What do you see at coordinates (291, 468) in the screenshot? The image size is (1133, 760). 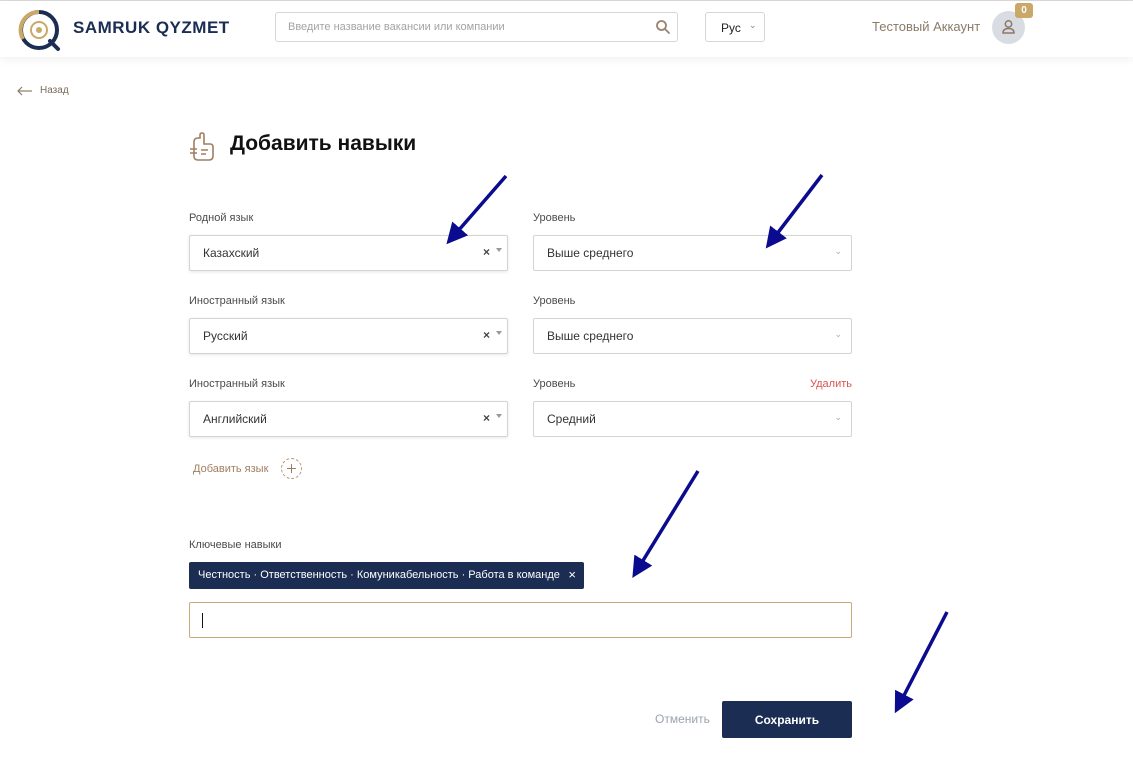 I see `plus-circle-icon` at bounding box center [291, 468].